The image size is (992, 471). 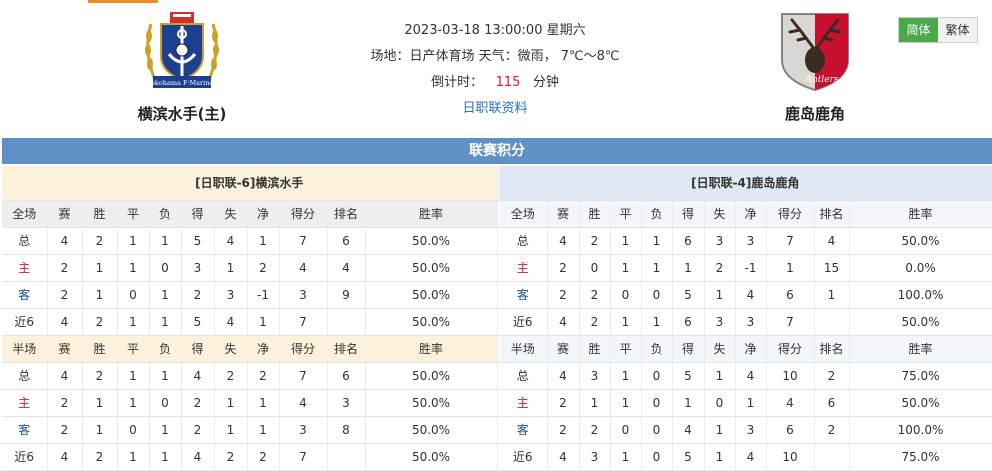 What do you see at coordinates (495, 56) in the screenshot?
I see `match-venue-weather: 场地：日产体育场 天气：微雨， 7℃～8℃` at bounding box center [495, 56].